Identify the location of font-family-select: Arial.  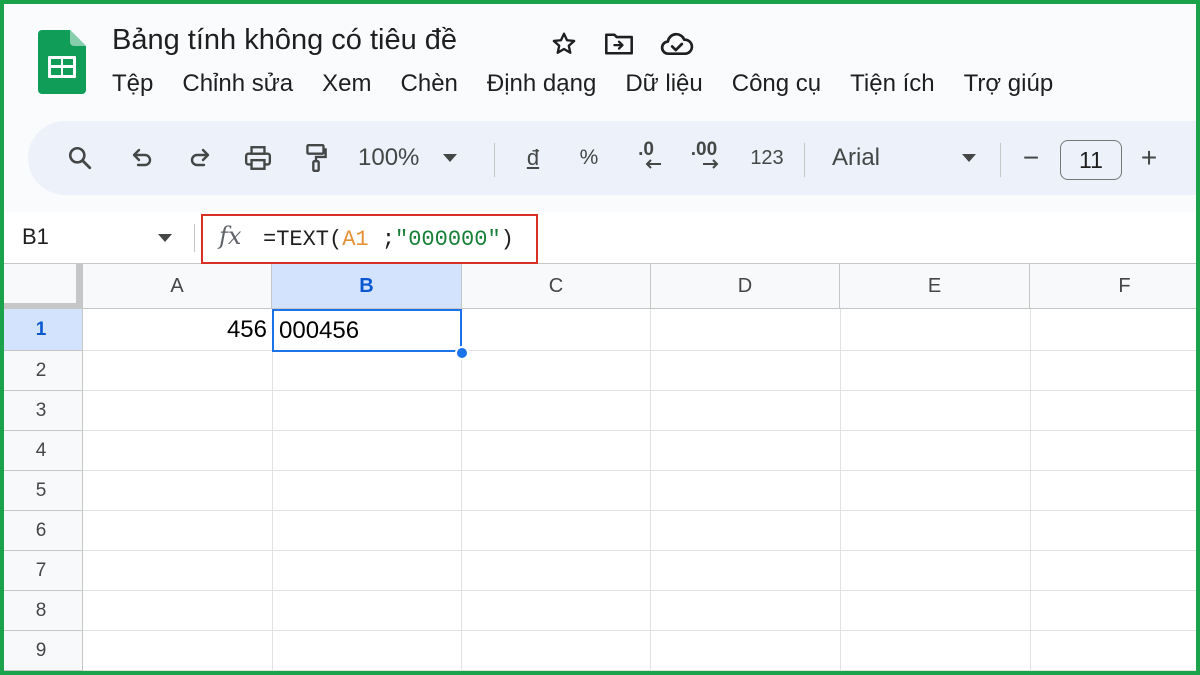
(904, 158).